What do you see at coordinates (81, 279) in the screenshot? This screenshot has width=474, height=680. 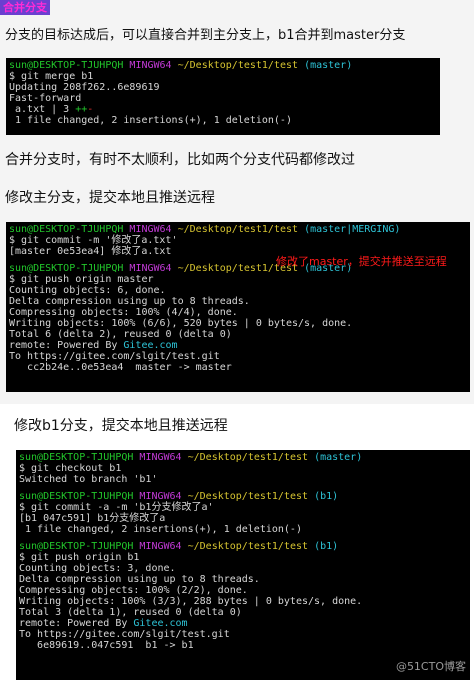 I see `terminal-line: $ git push origin master` at bounding box center [81, 279].